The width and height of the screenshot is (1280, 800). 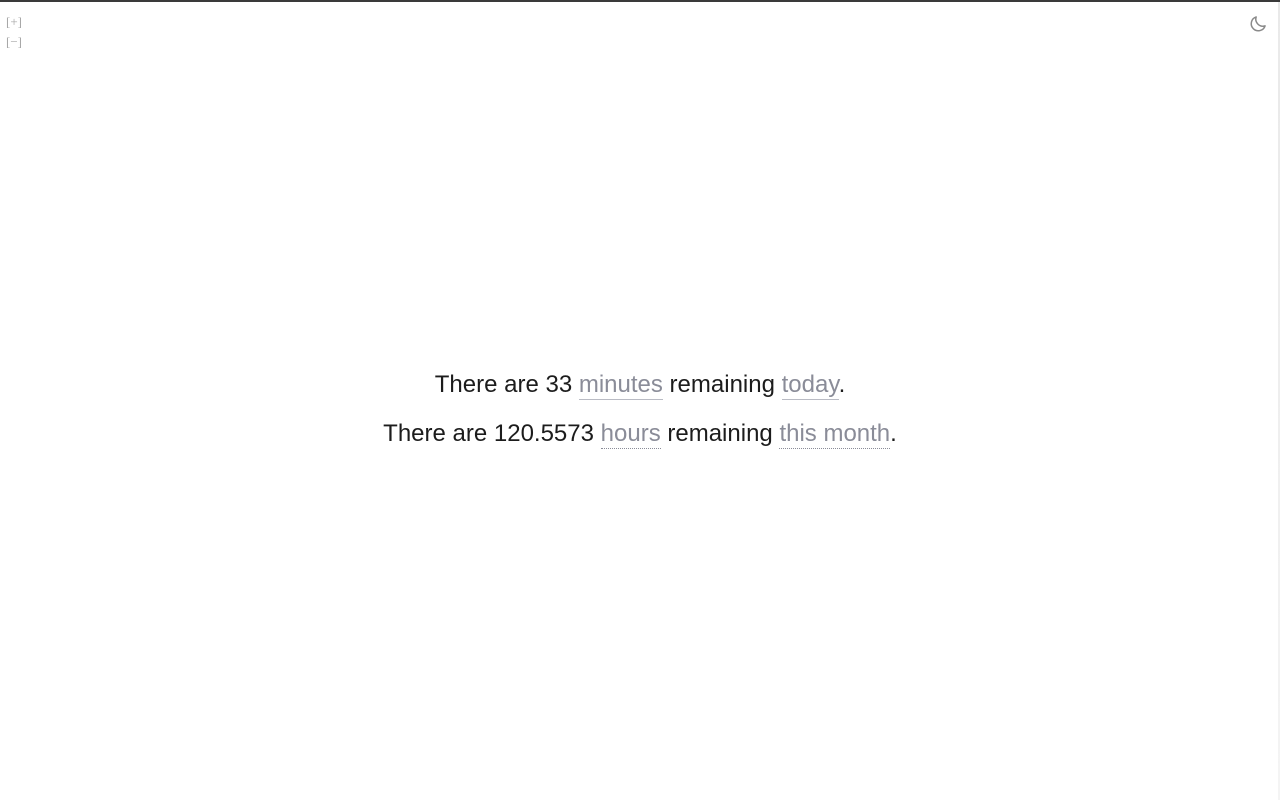 What do you see at coordinates (835, 434) in the screenshot?
I see `period-selector: this month` at bounding box center [835, 434].